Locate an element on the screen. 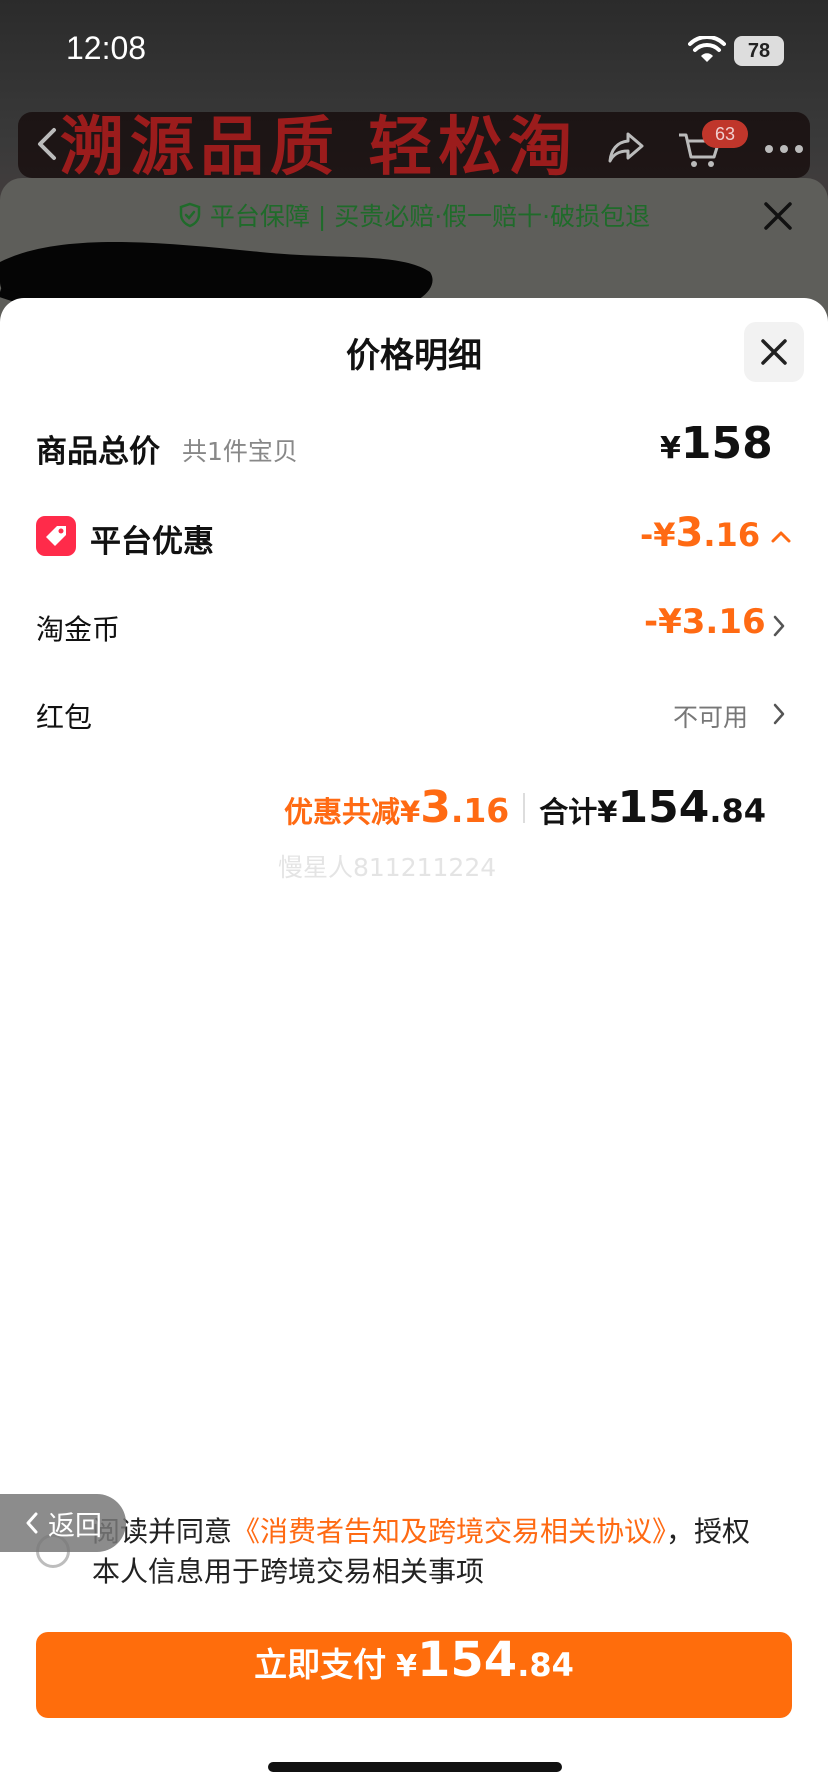 The width and height of the screenshot is (828, 1792). guarantee-text: 平台保障 | 买贵必赔·假一赔十·破损包退 is located at coordinates (430, 216).